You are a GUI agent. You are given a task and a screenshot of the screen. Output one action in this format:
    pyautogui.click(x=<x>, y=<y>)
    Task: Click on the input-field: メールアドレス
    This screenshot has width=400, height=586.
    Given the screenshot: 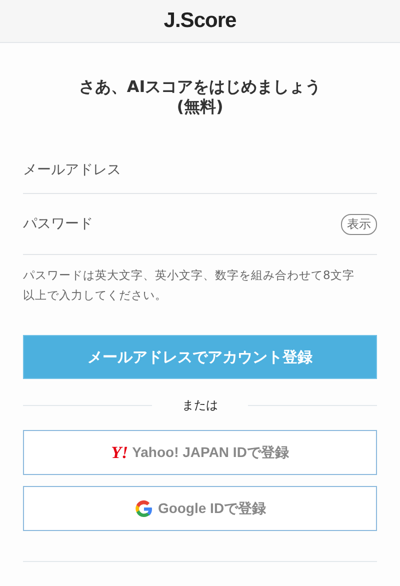 What is the action you would take?
    pyautogui.click(x=200, y=170)
    